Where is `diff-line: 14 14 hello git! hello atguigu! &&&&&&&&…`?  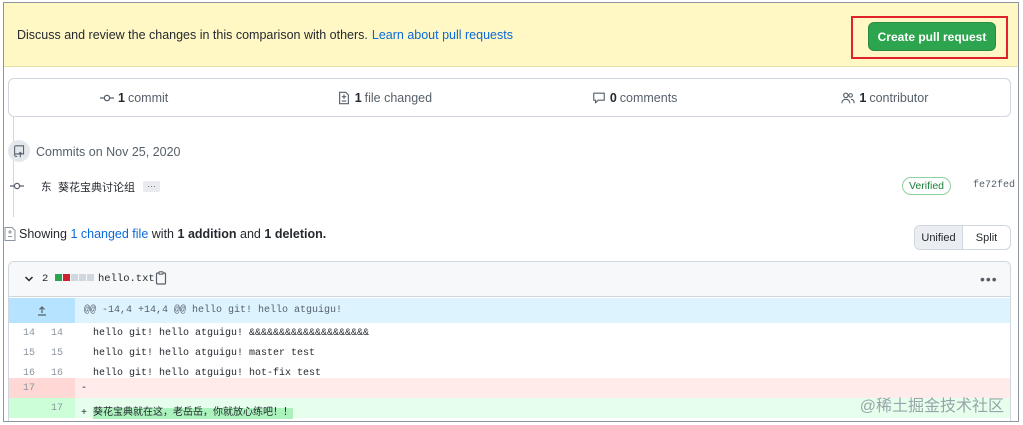 diff-line: 14 14 hello git! hello atguigu! &&&&&&&&… is located at coordinates (509, 333).